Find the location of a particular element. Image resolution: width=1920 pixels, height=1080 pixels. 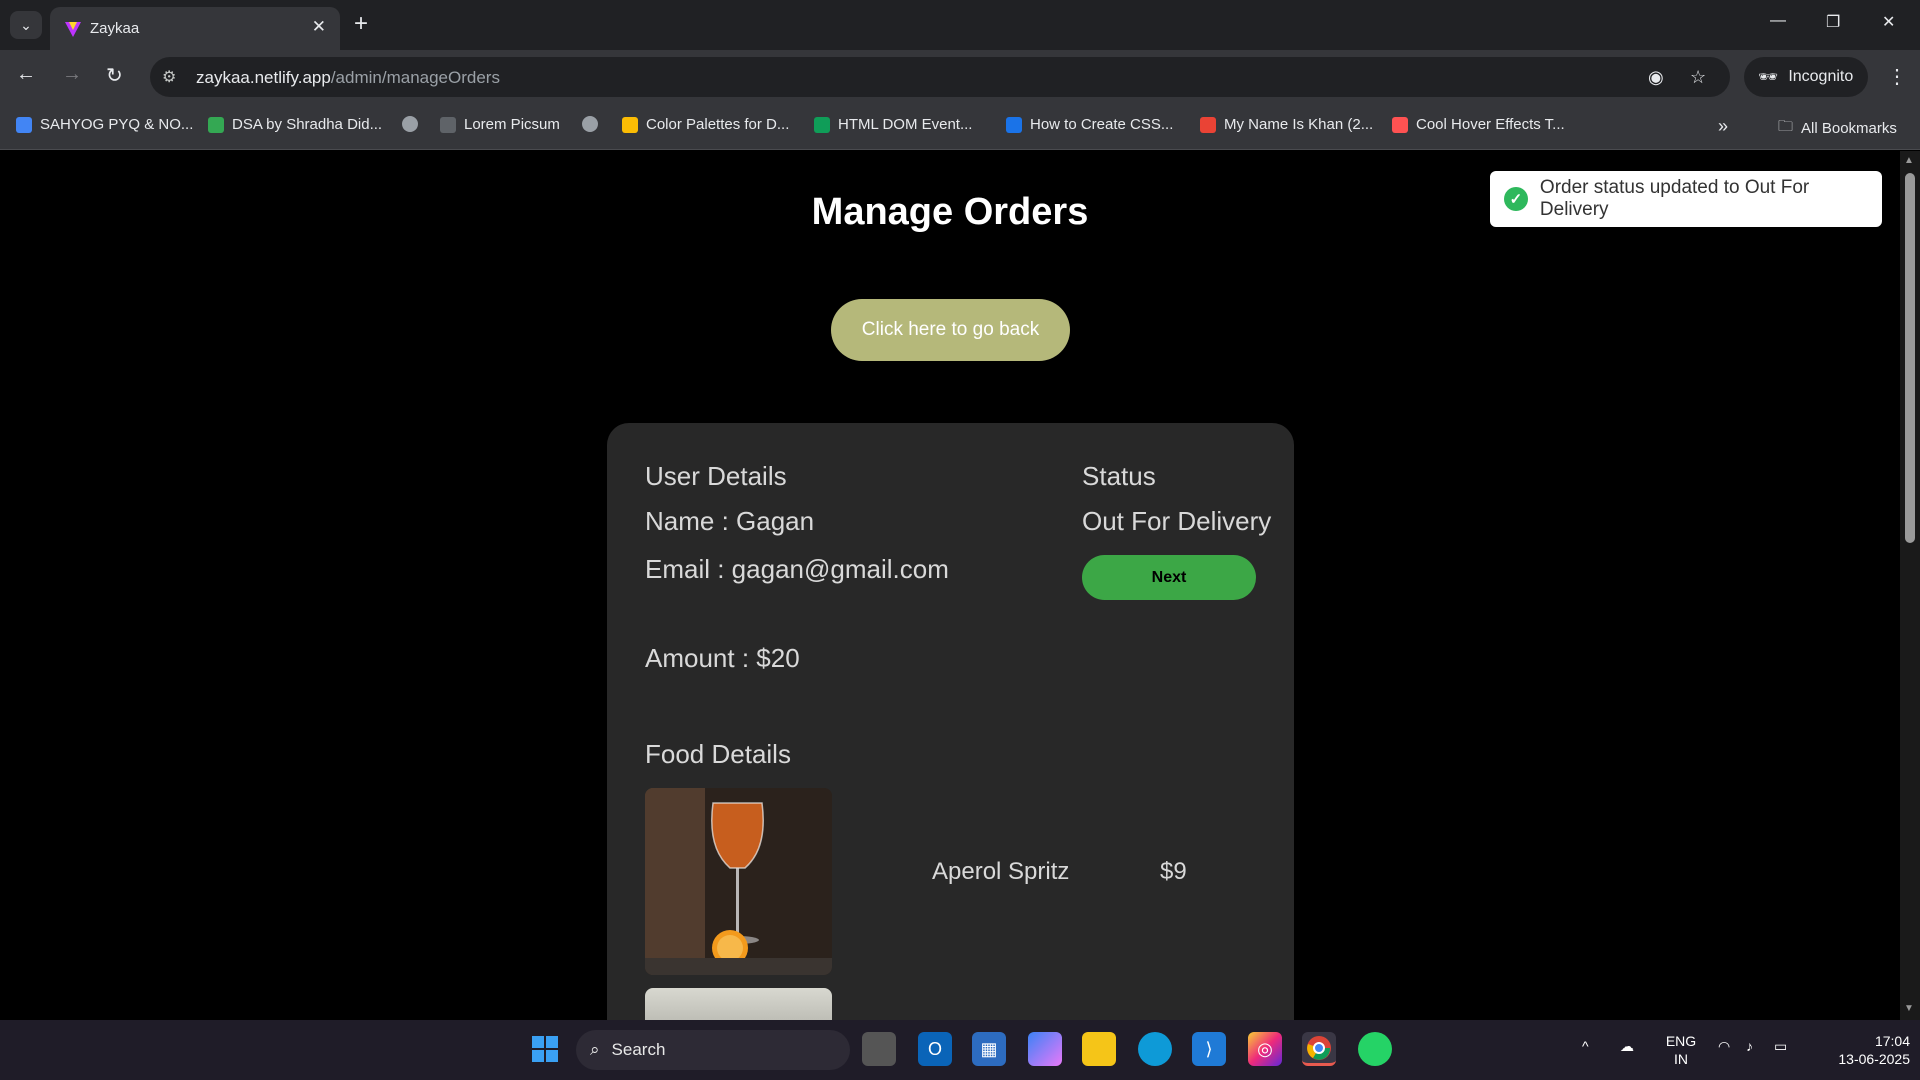

next-status-button: Next is located at coordinates (1169, 577).